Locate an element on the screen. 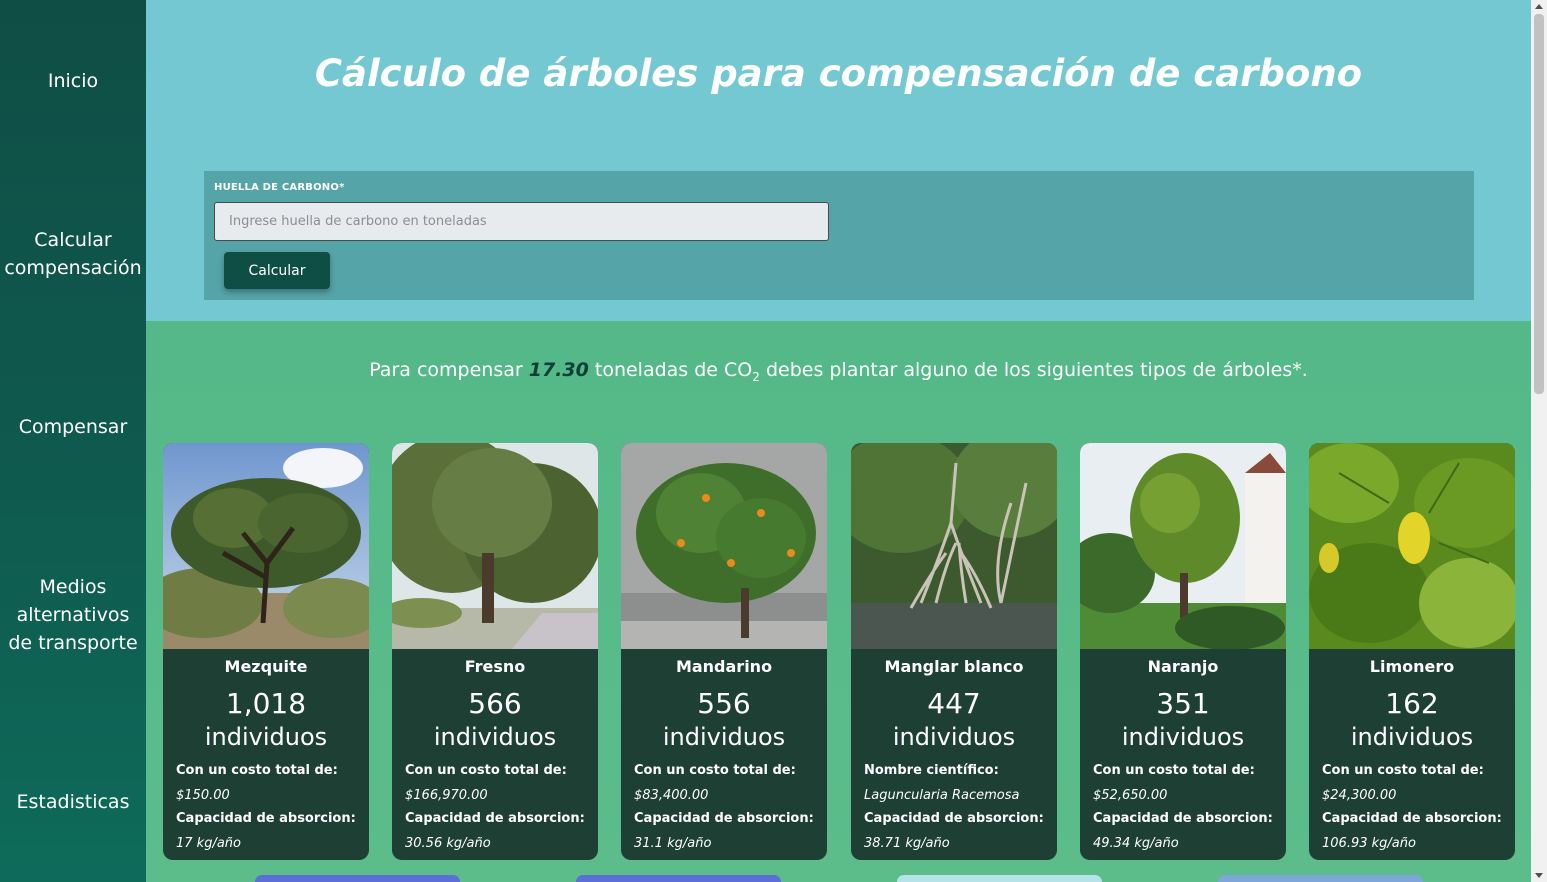 The width and height of the screenshot is (1547, 882). nav-item-medios-alternativos: Medios alternativos de transporte is located at coordinates (73, 615).